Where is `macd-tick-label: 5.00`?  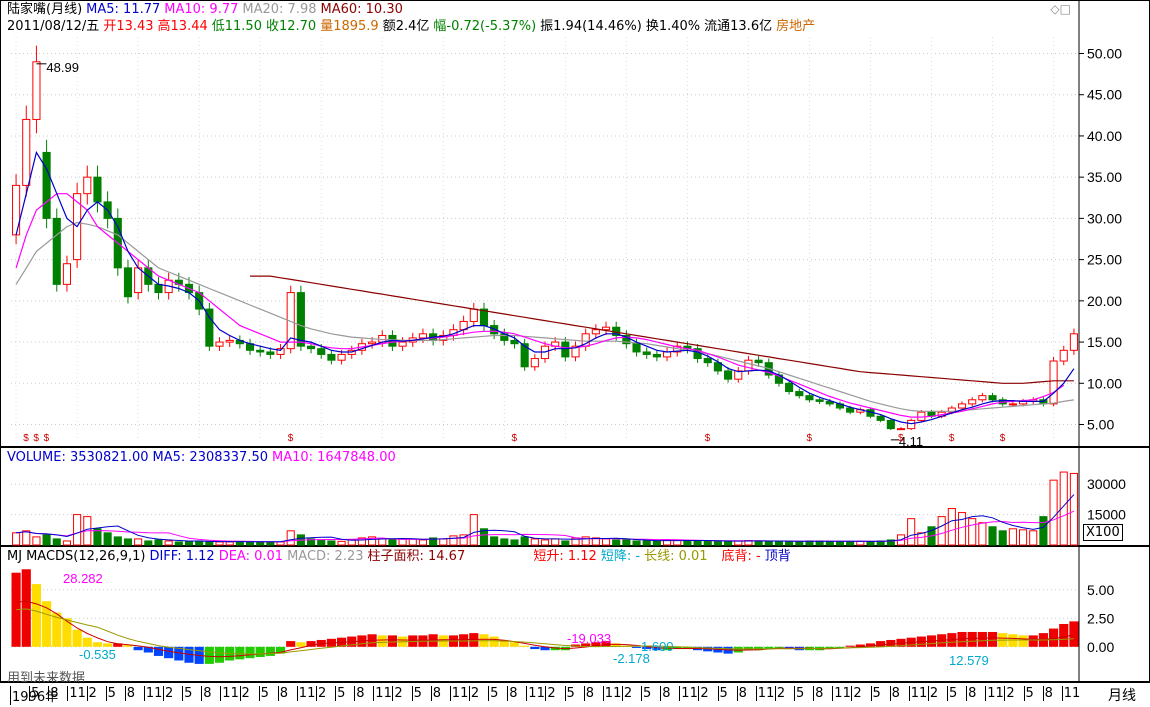 macd-tick-label: 5.00 is located at coordinates (1100, 590).